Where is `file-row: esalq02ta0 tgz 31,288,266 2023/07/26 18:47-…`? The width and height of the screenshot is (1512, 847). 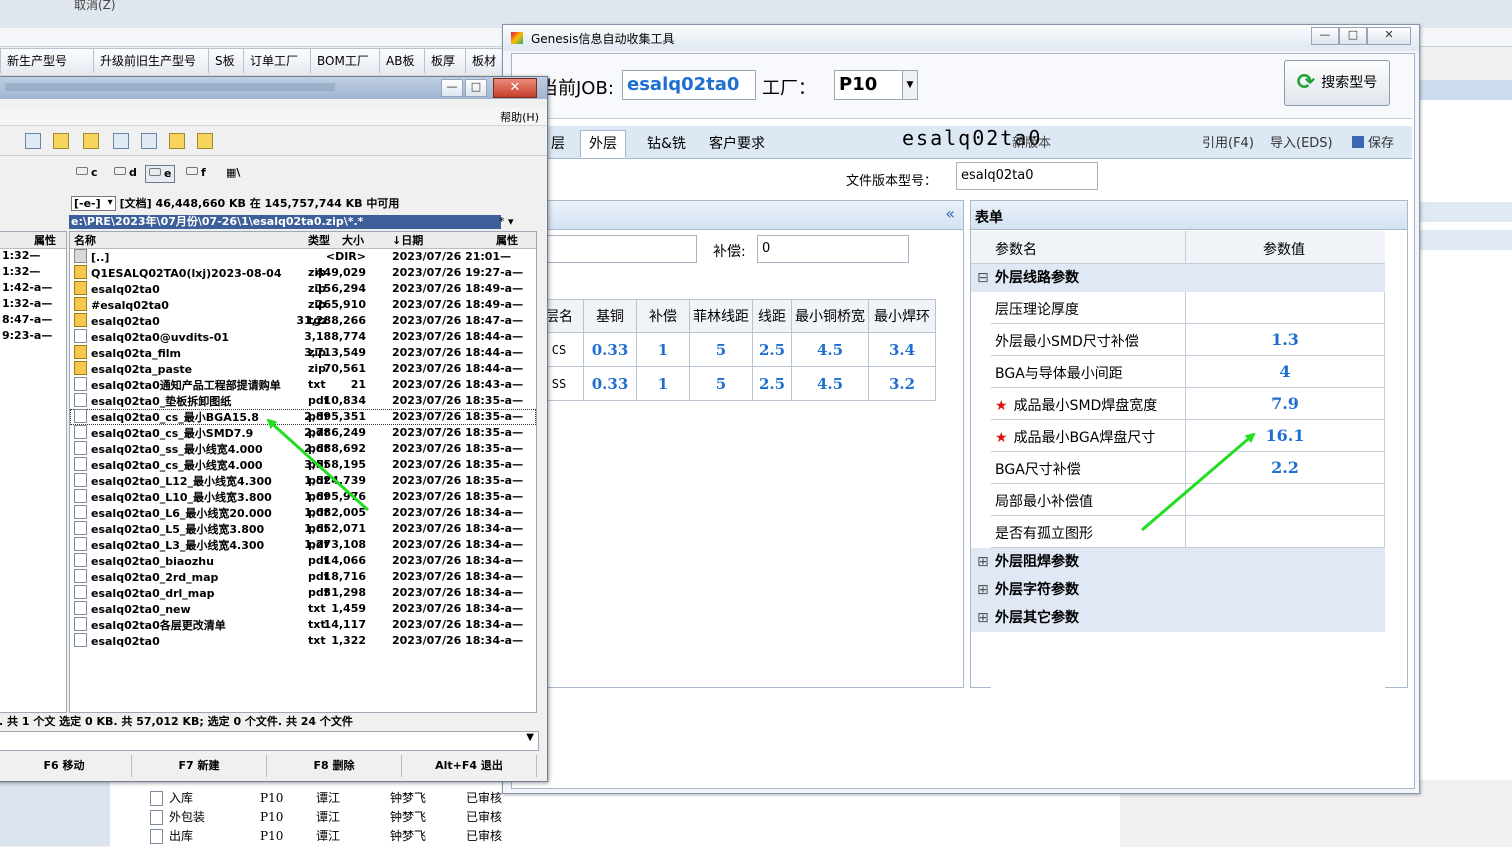
file-row: esalq02ta0 tgz 31,288,266 2023/07/26 18:47-… is located at coordinates (303, 321).